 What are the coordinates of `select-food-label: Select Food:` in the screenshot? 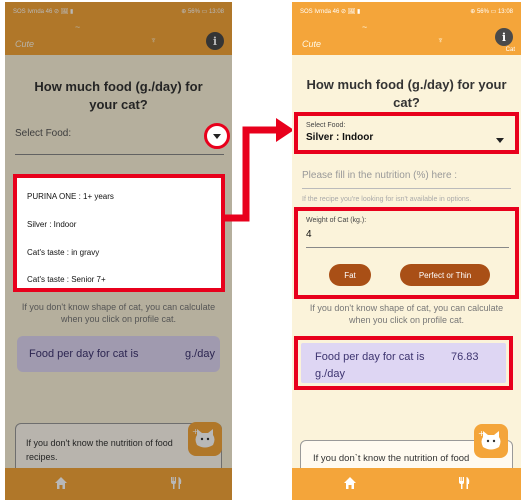 It's located at (326, 125).